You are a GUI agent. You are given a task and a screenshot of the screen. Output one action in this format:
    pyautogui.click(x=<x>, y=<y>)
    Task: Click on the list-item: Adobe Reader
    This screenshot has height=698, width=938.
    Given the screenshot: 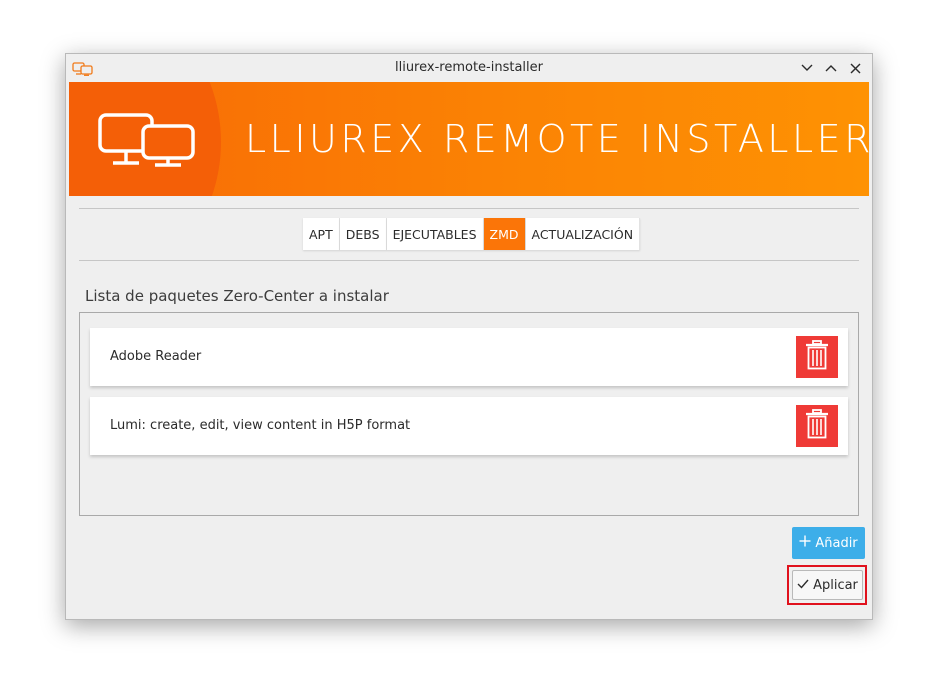 What is the action you would take?
    pyautogui.click(x=469, y=357)
    